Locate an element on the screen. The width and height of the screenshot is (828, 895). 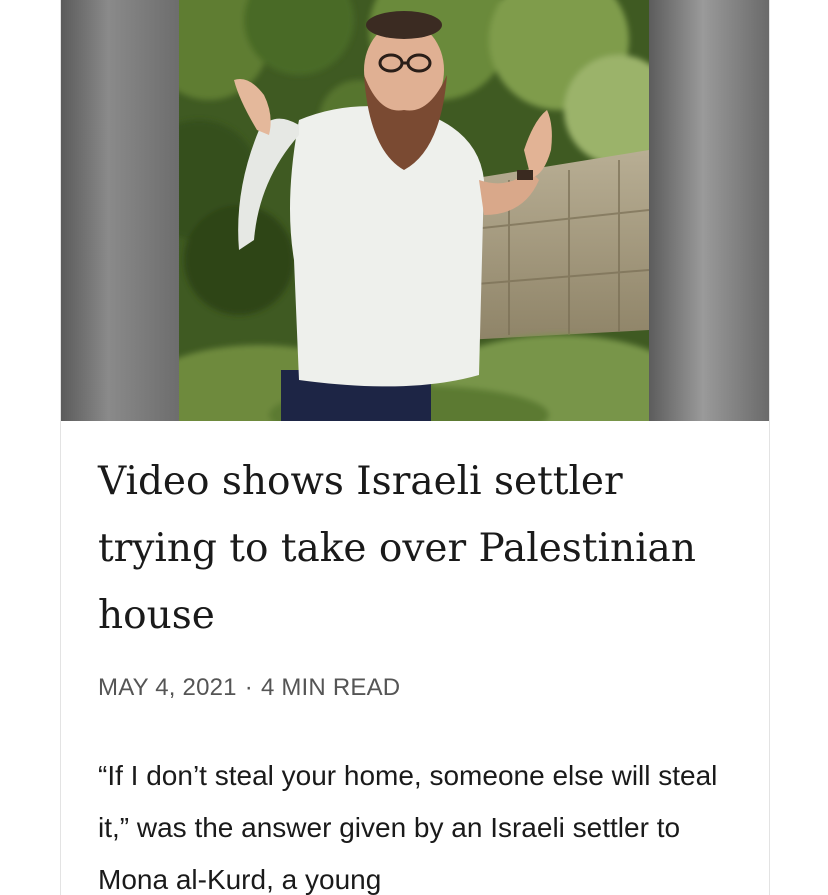
article-meta: MAY 4, 2021 · 4 MIN READ is located at coordinates (249, 688).